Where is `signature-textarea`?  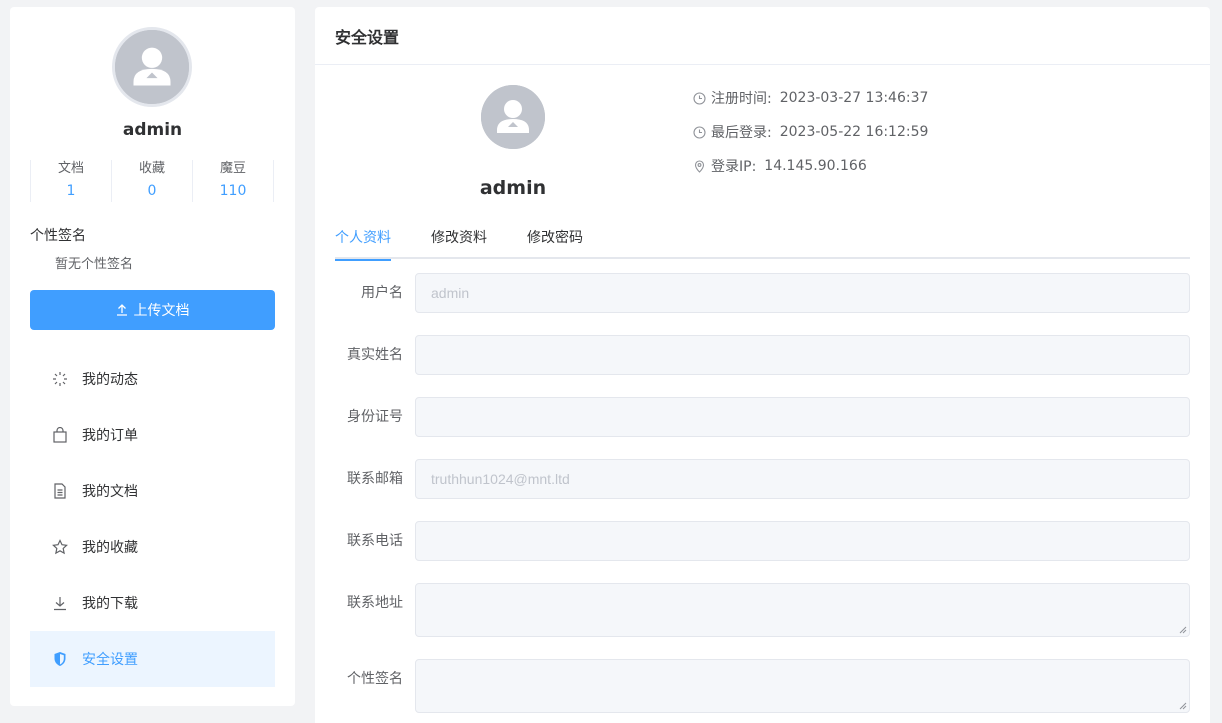
signature-textarea is located at coordinates (802, 686).